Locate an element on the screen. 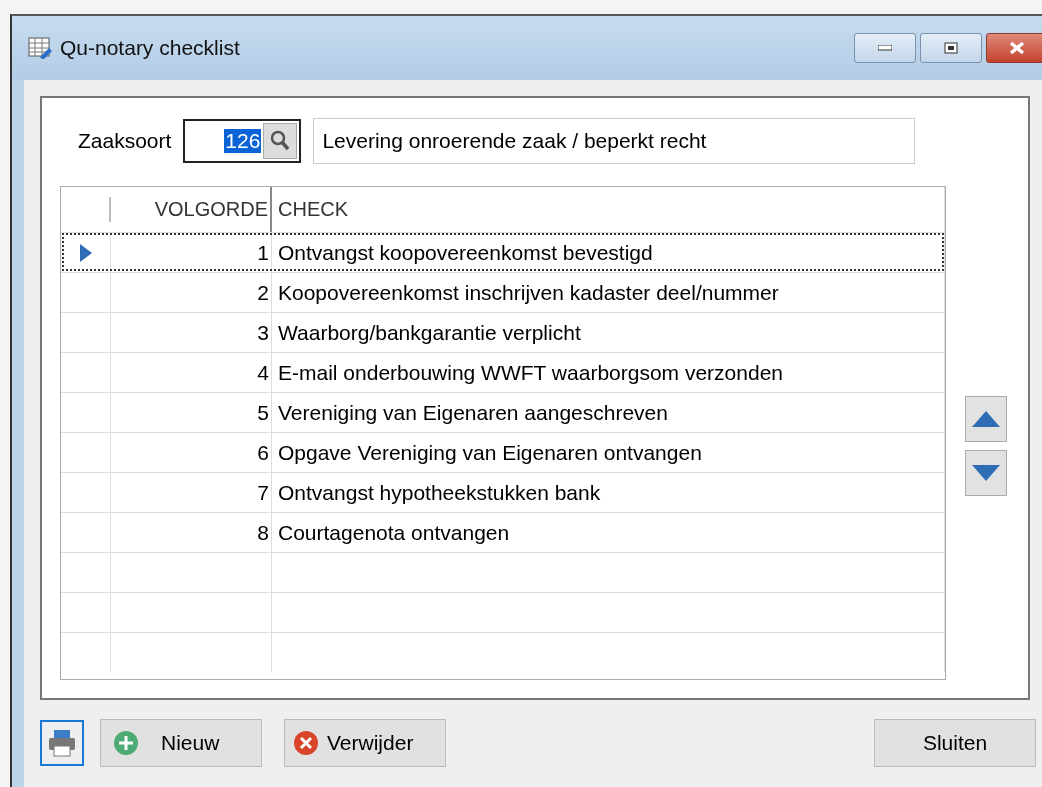  restore-button is located at coordinates (951, 48).